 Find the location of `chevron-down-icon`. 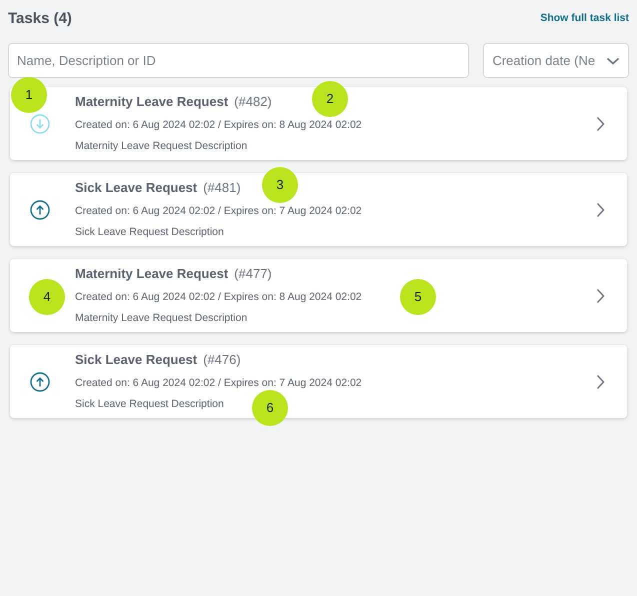

chevron-down-icon is located at coordinates (613, 61).